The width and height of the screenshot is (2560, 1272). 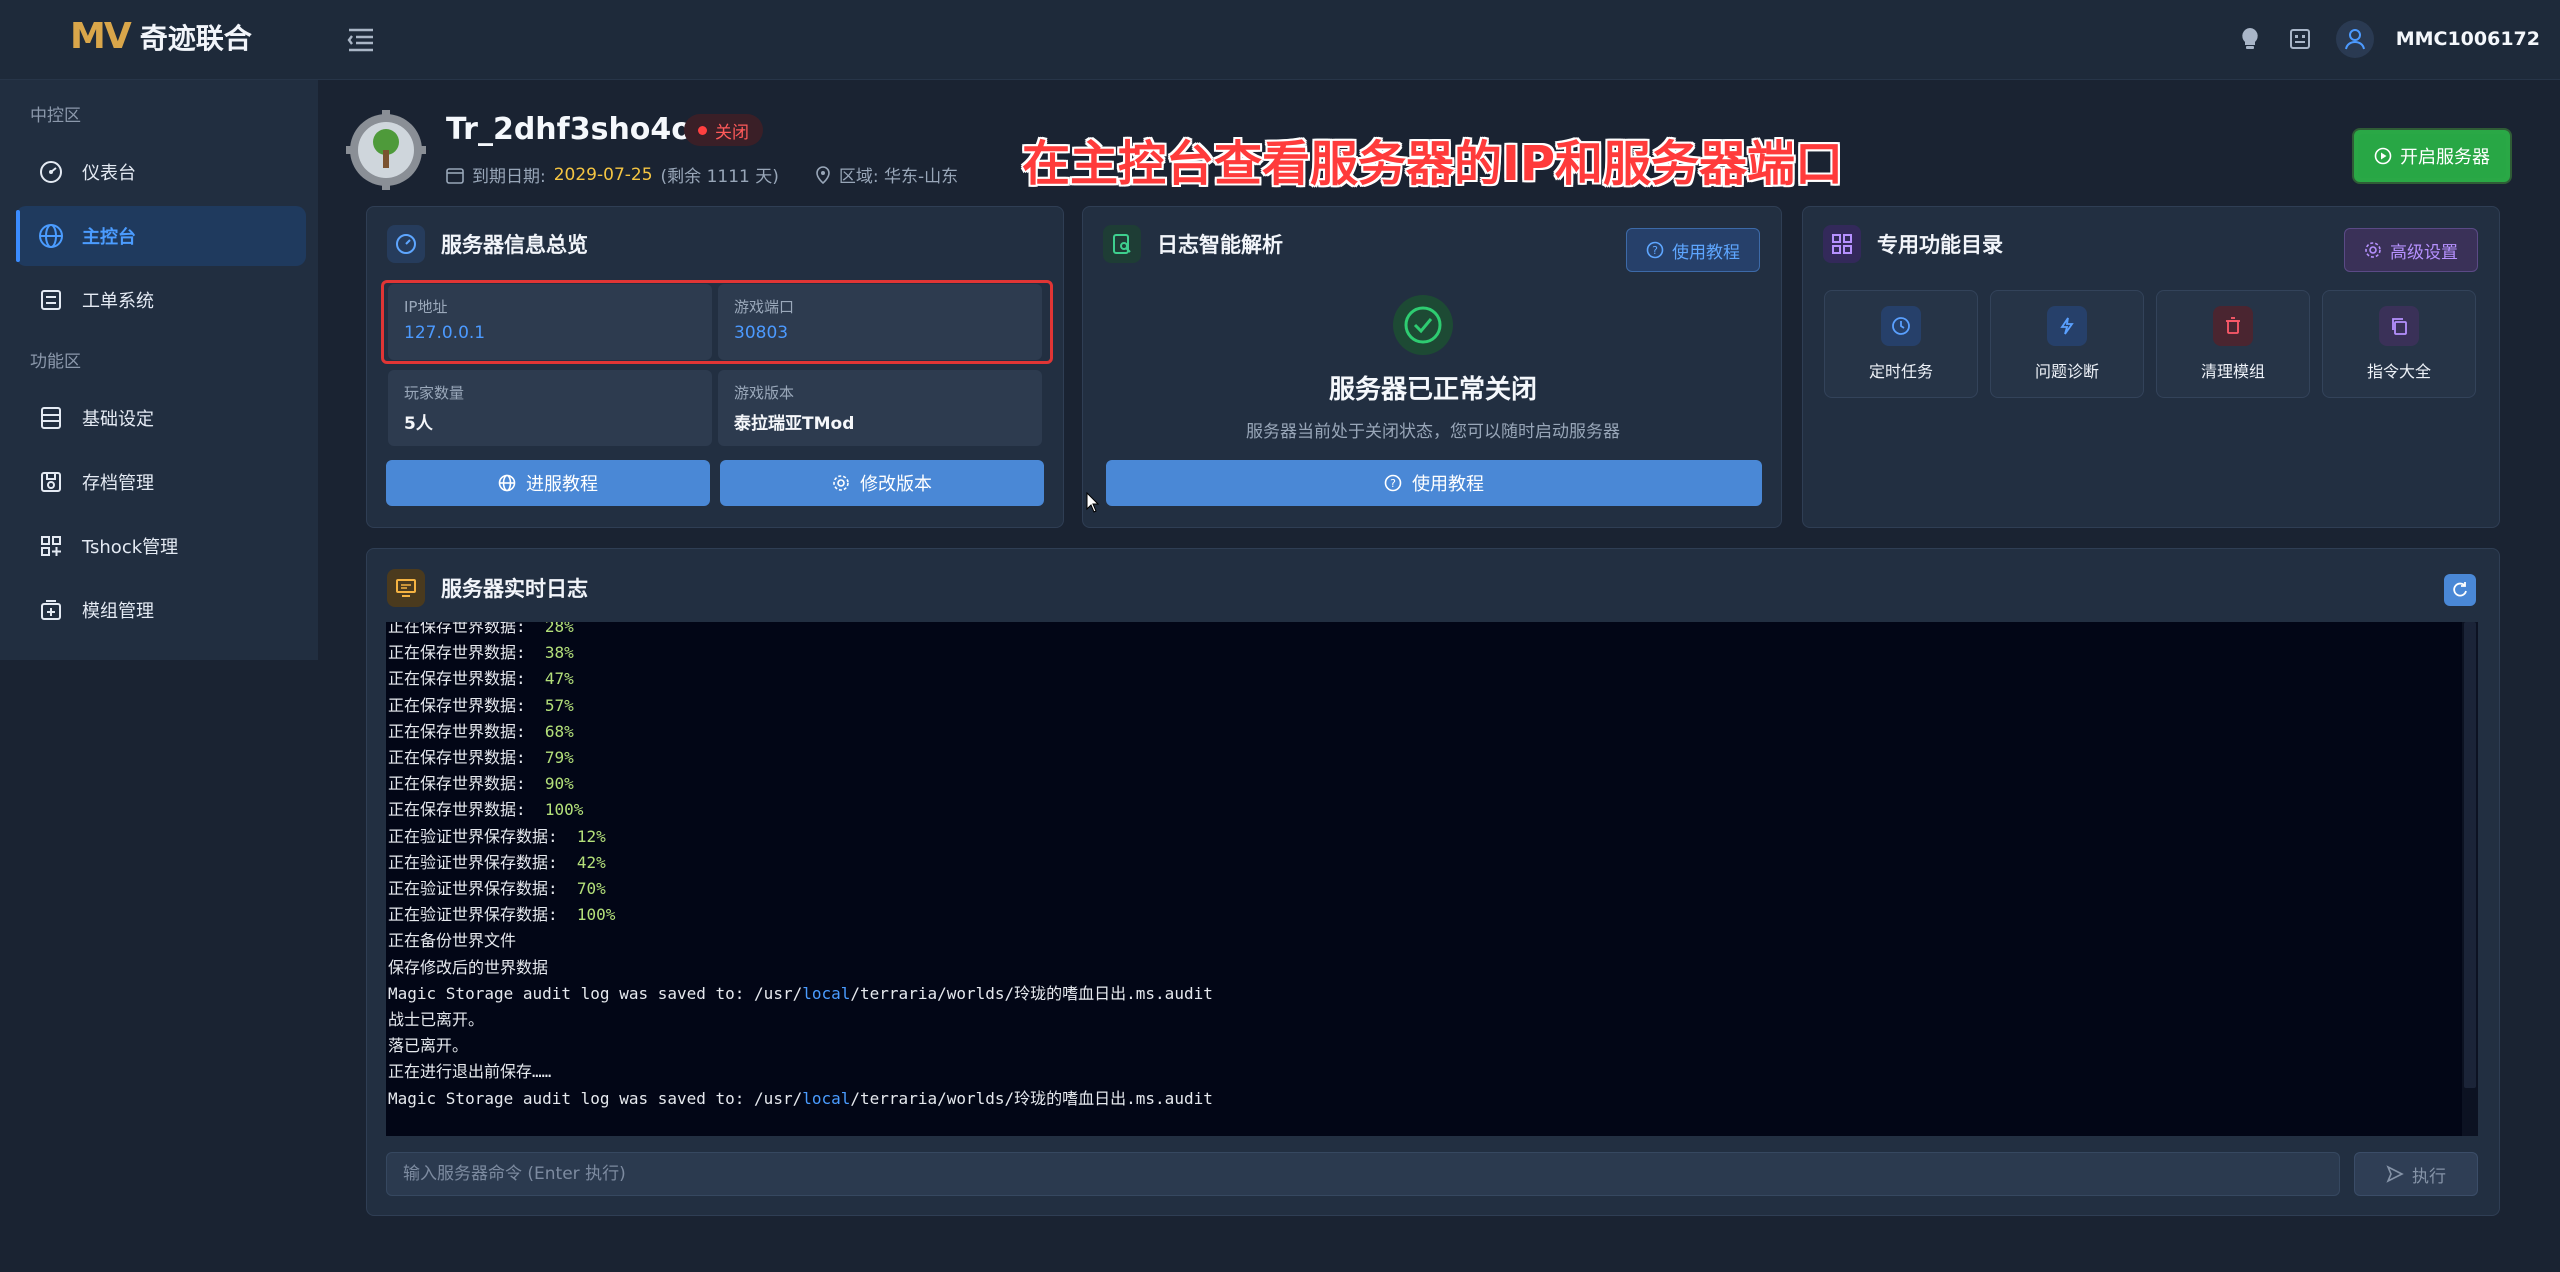 What do you see at coordinates (550, 408) in the screenshot?
I see `player-count-tile: 玩家数量 5人` at bounding box center [550, 408].